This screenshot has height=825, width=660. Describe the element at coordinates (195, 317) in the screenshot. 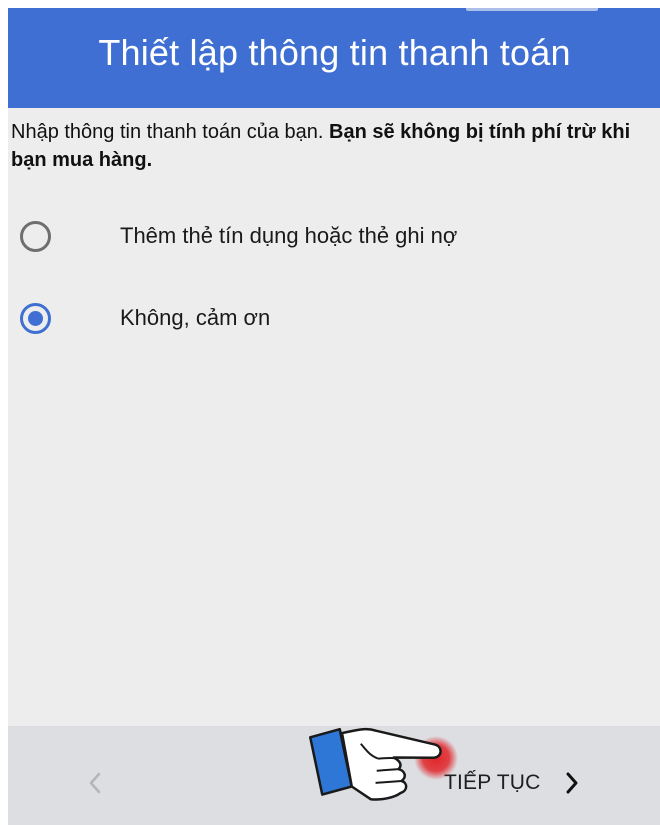

I see `option-label: Không, cảm ơn` at that location.